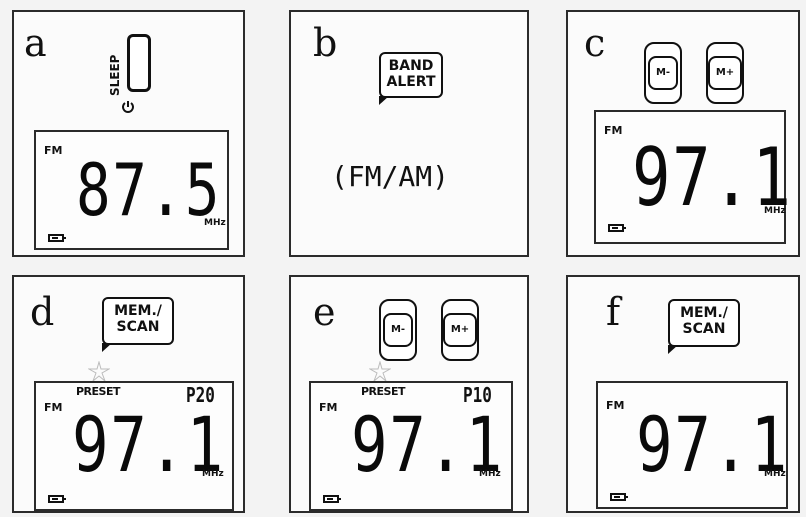  What do you see at coordinates (409, 133) in the screenshot?
I see `panel-b: b BAND ALERT (FM/AM)` at bounding box center [409, 133].